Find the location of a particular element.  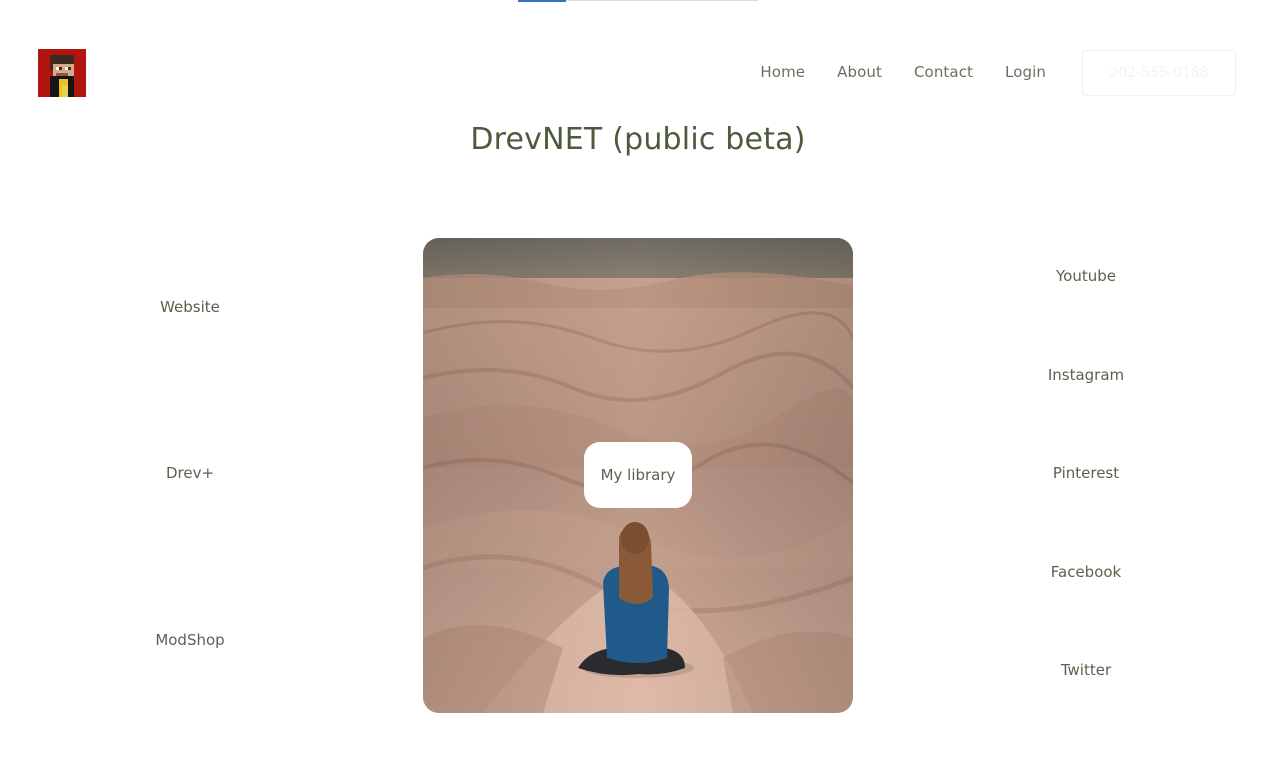

modshop-link: ModShop is located at coordinates (190, 640).